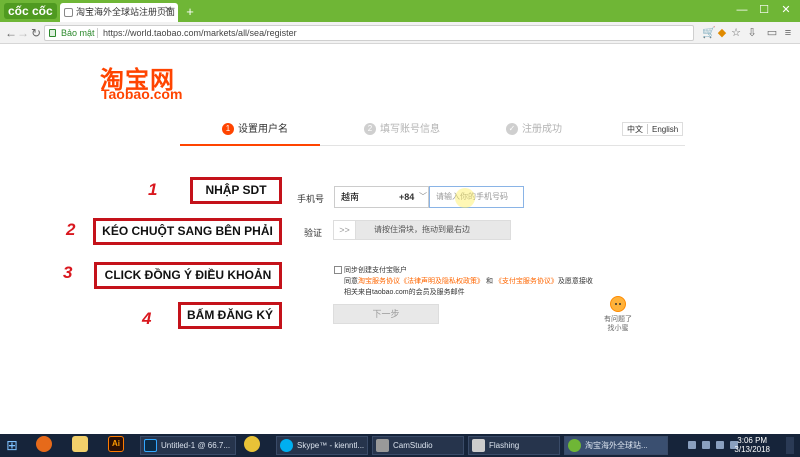 The height and width of the screenshot is (457, 800). Describe the element at coordinates (423, 196) in the screenshot. I see `chevron-down-icon: ﹀` at that location.